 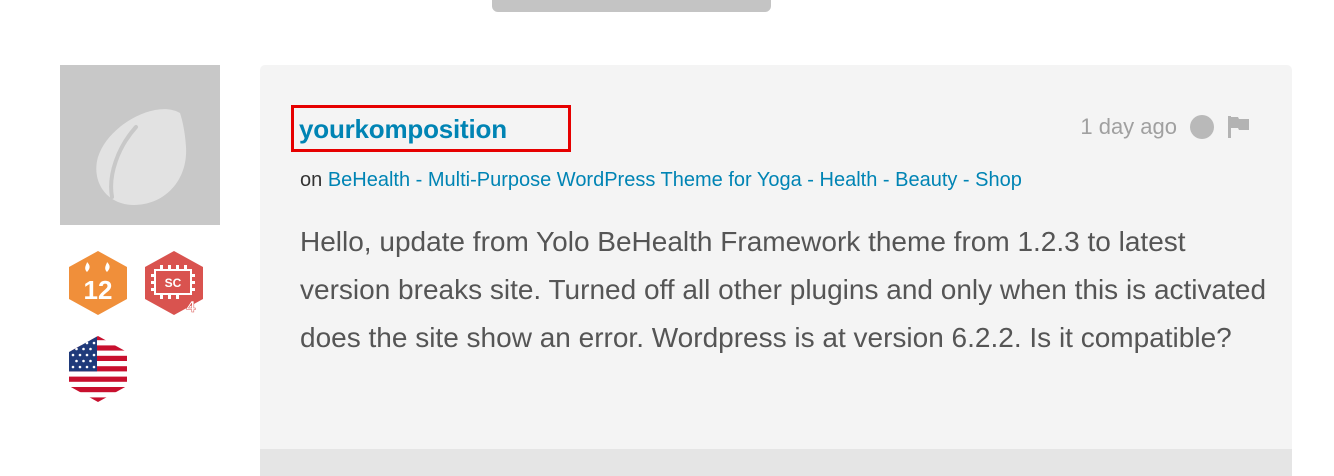 I want to click on on-prefix: on, so click(x=311, y=180).